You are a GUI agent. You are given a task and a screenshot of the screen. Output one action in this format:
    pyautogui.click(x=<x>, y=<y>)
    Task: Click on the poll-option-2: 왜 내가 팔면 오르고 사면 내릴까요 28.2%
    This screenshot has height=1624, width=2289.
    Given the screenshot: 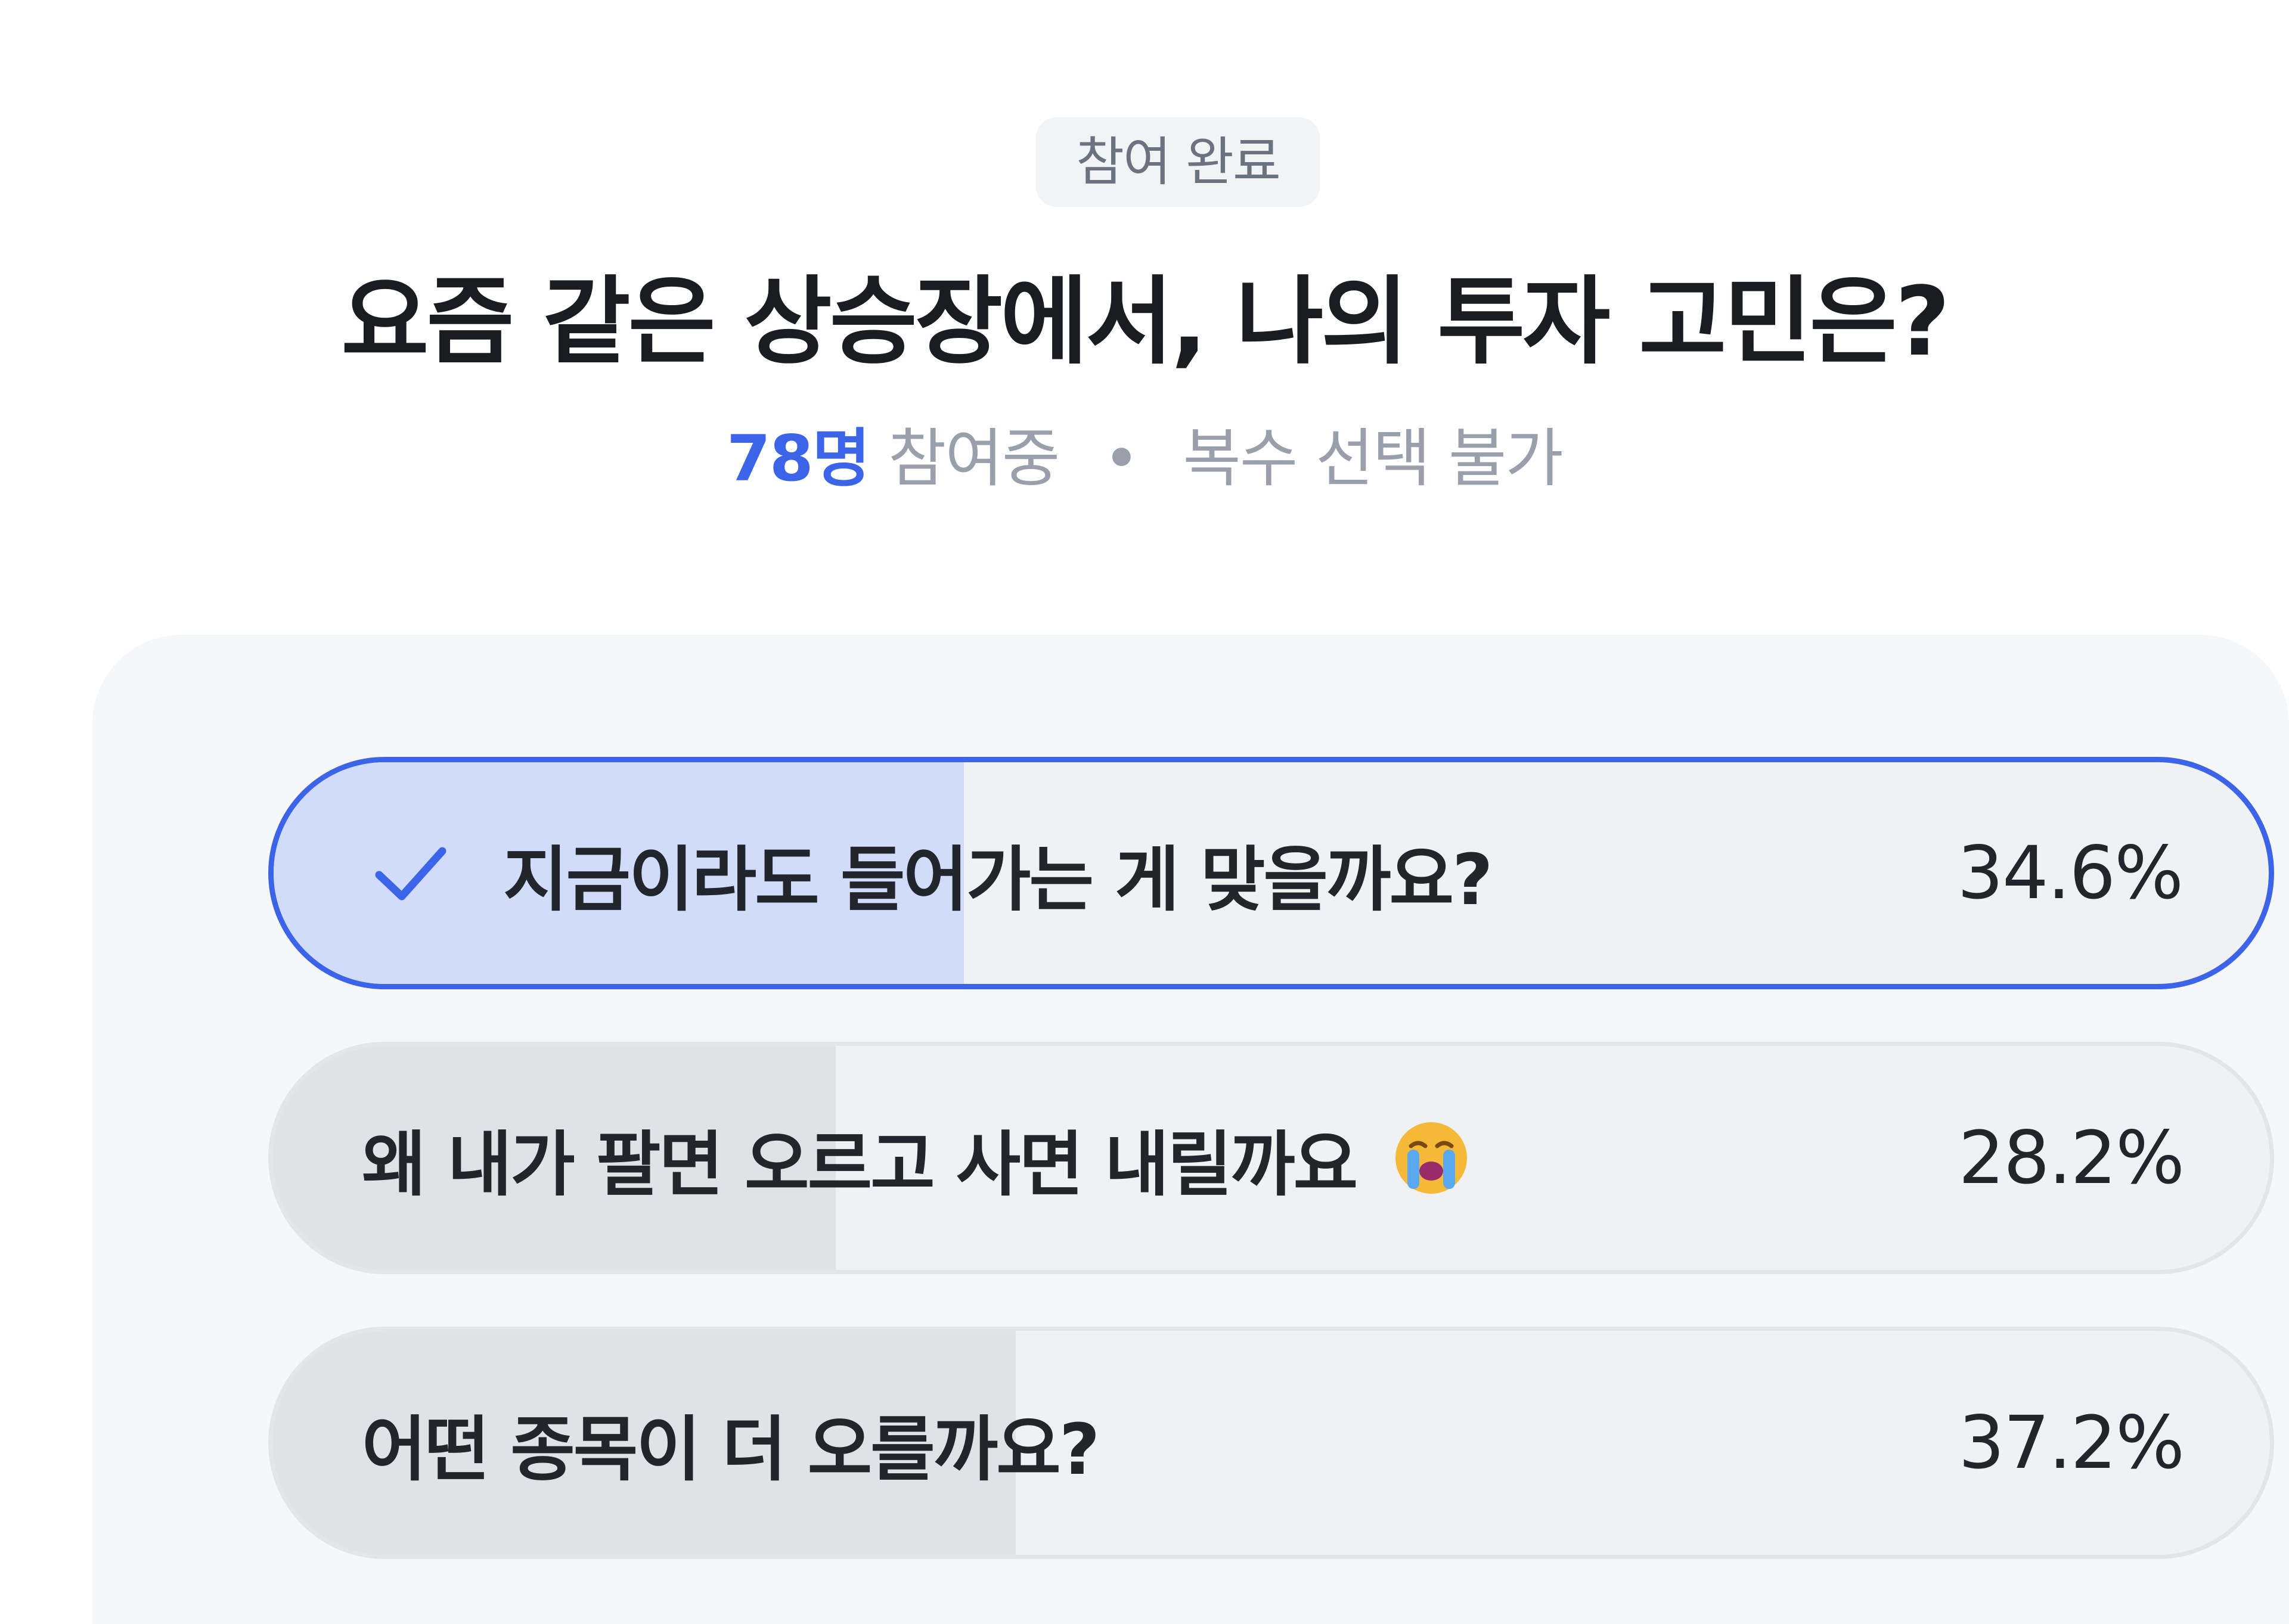 What is the action you would take?
    pyautogui.click(x=1271, y=1158)
    